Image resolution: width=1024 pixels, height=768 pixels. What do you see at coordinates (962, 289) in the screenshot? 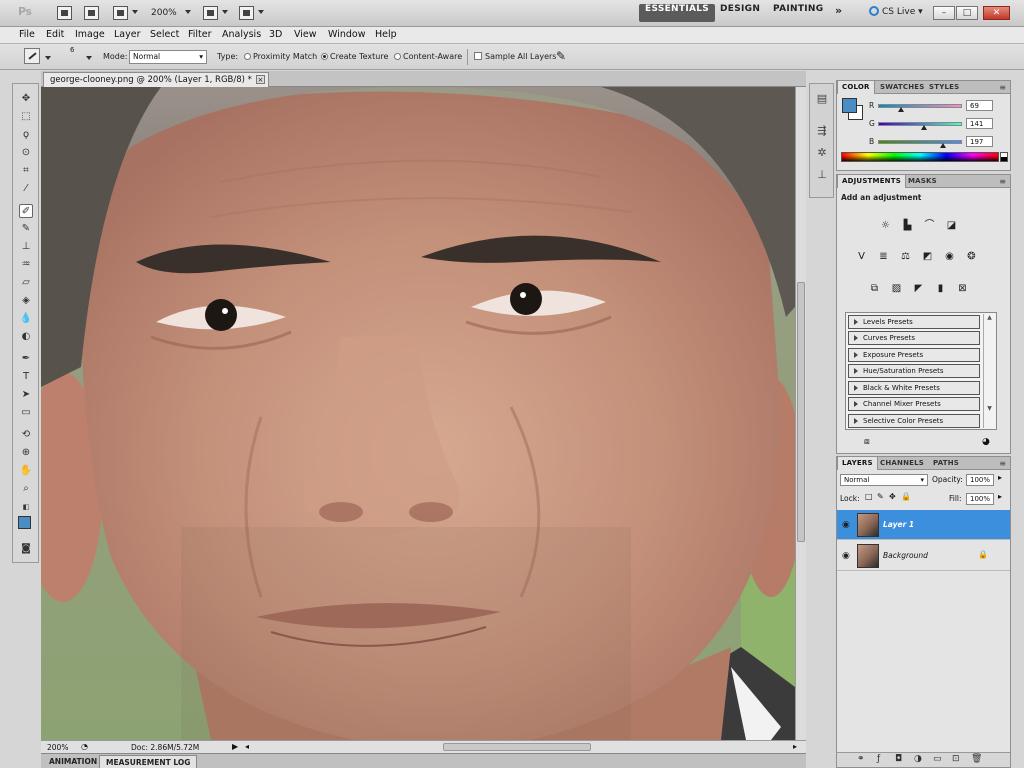
I see `selective-color-icon: ⊠` at bounding box center [962, 289].